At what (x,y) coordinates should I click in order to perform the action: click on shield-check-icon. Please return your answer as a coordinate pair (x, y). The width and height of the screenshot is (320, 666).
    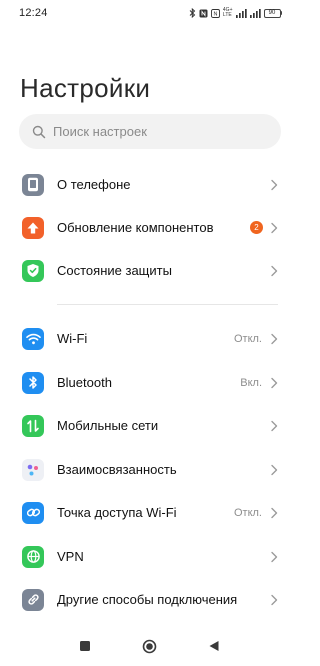
    Looking at the image, I should click on (33, 270).